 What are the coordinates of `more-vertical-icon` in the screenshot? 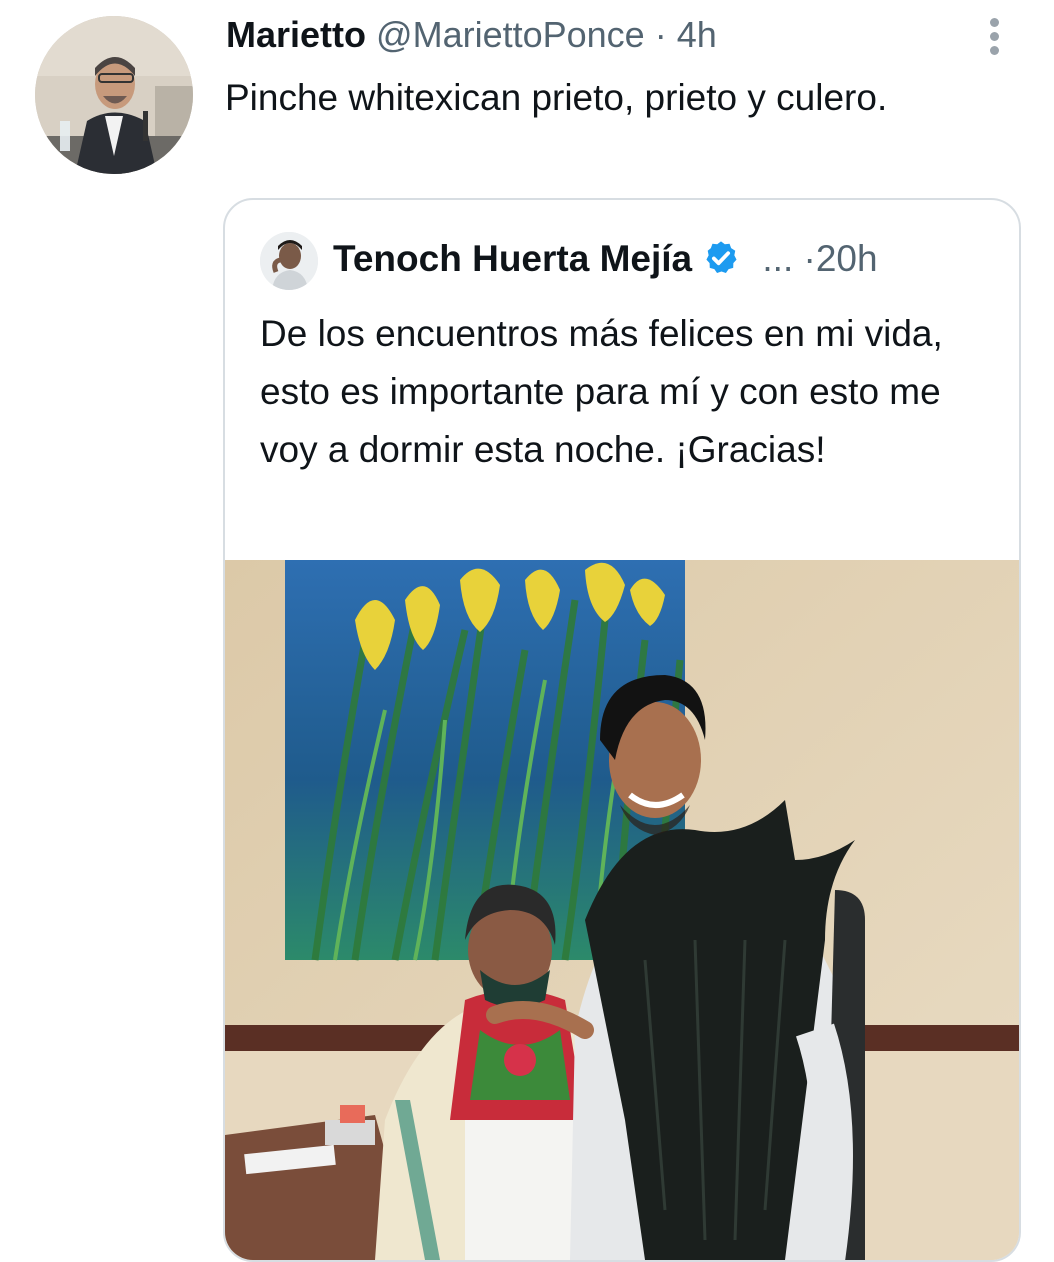 It's located at (995, 36).